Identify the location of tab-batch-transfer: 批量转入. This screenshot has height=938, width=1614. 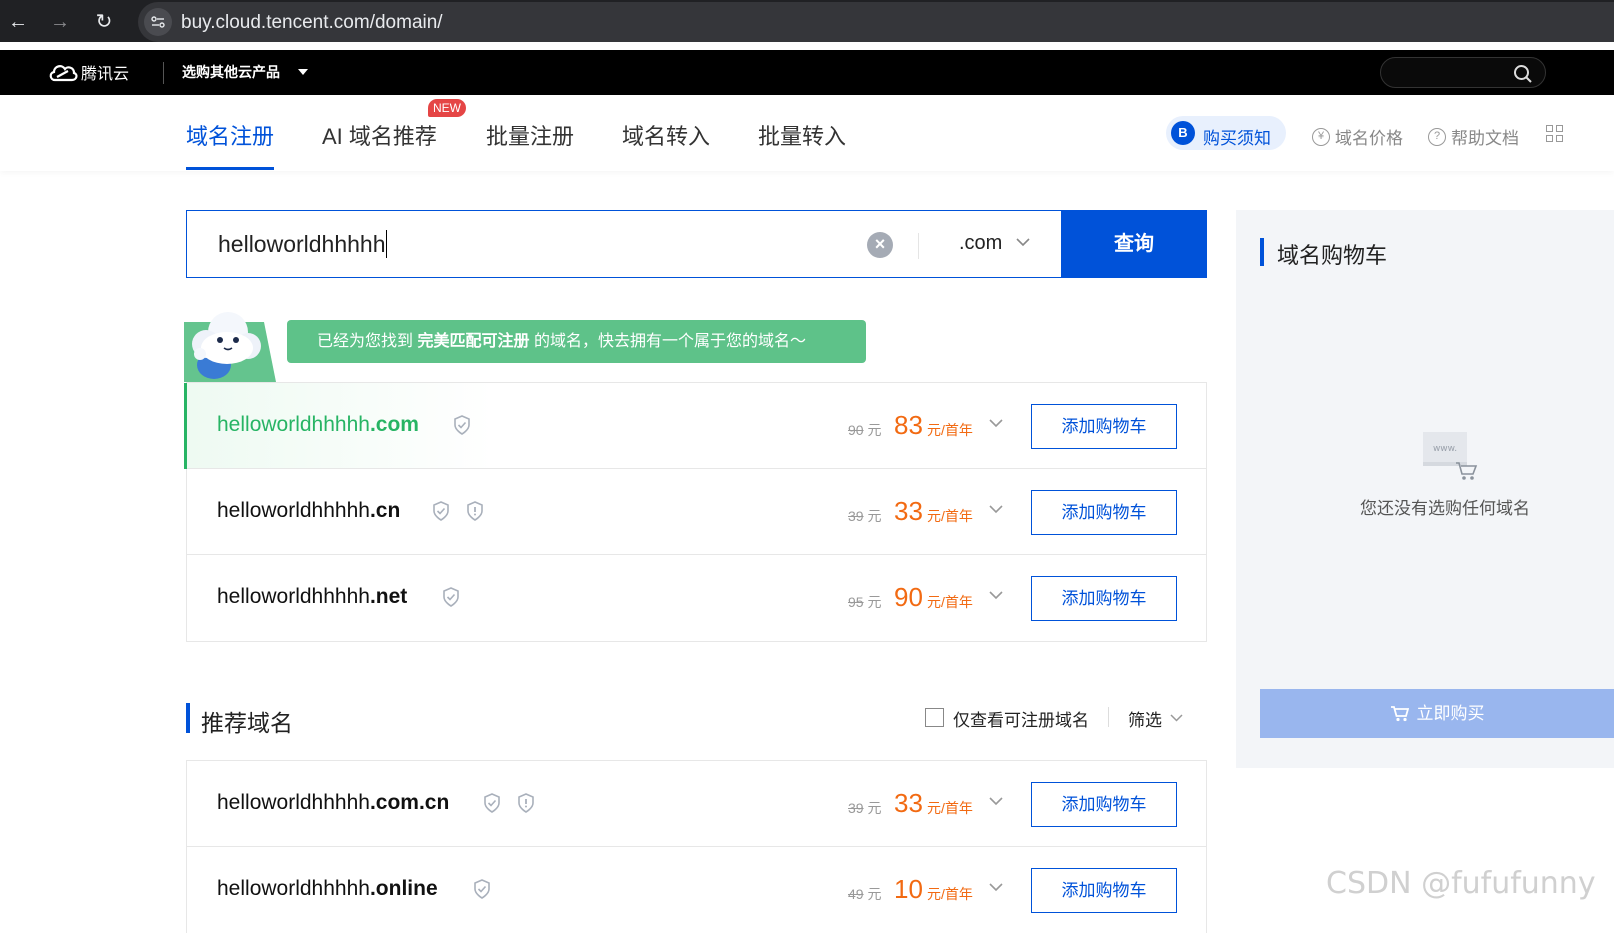
(802, 135).